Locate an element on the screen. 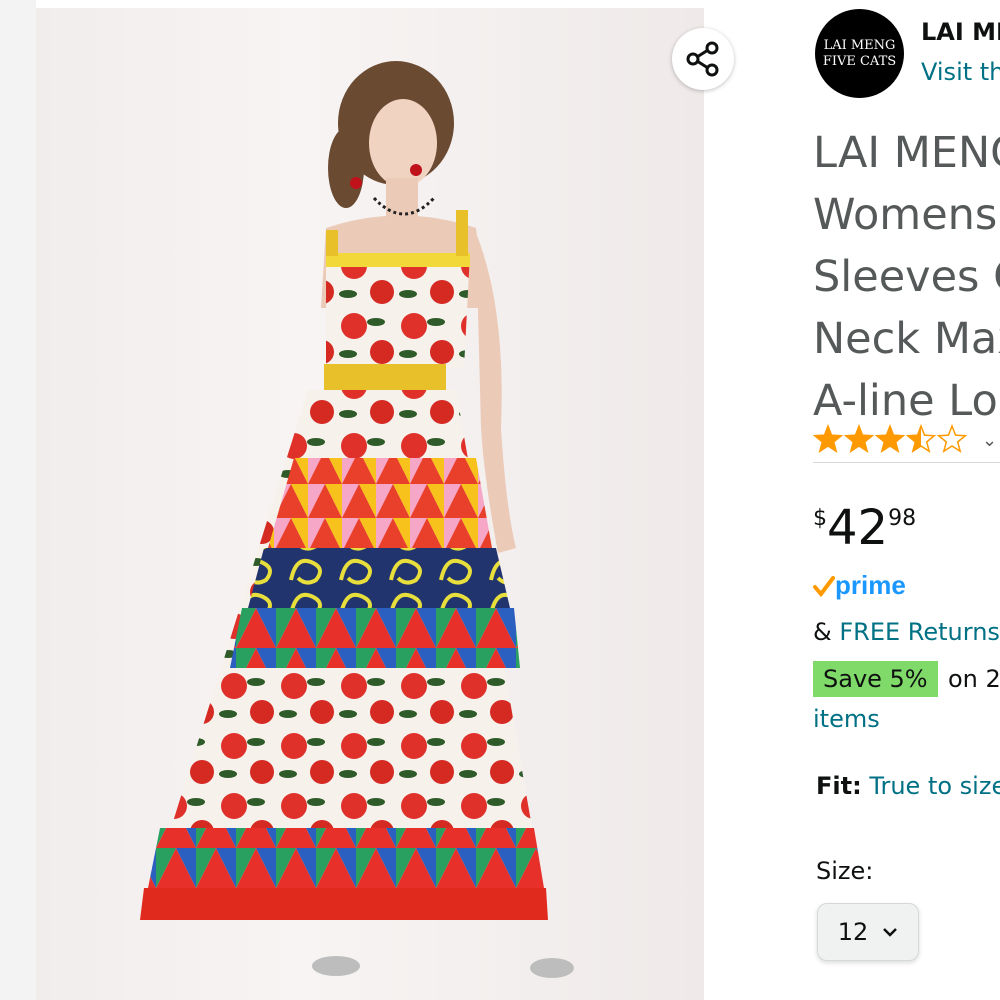  left-gutter is located at coordinates (18, 500).